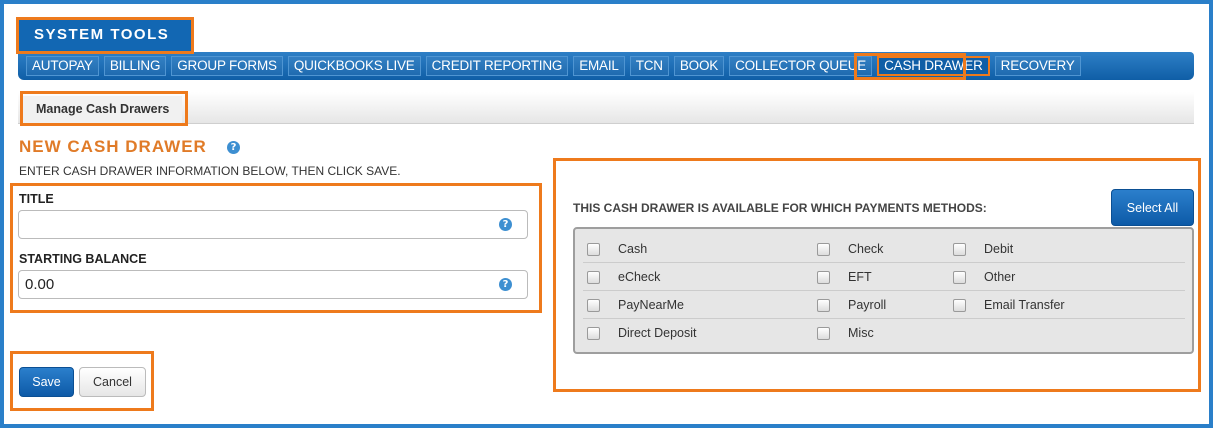  What do you see at coordinates (649, 66) in the screenshot?
I see `nav-tcn: TCN` at bounding box center [649, 66].